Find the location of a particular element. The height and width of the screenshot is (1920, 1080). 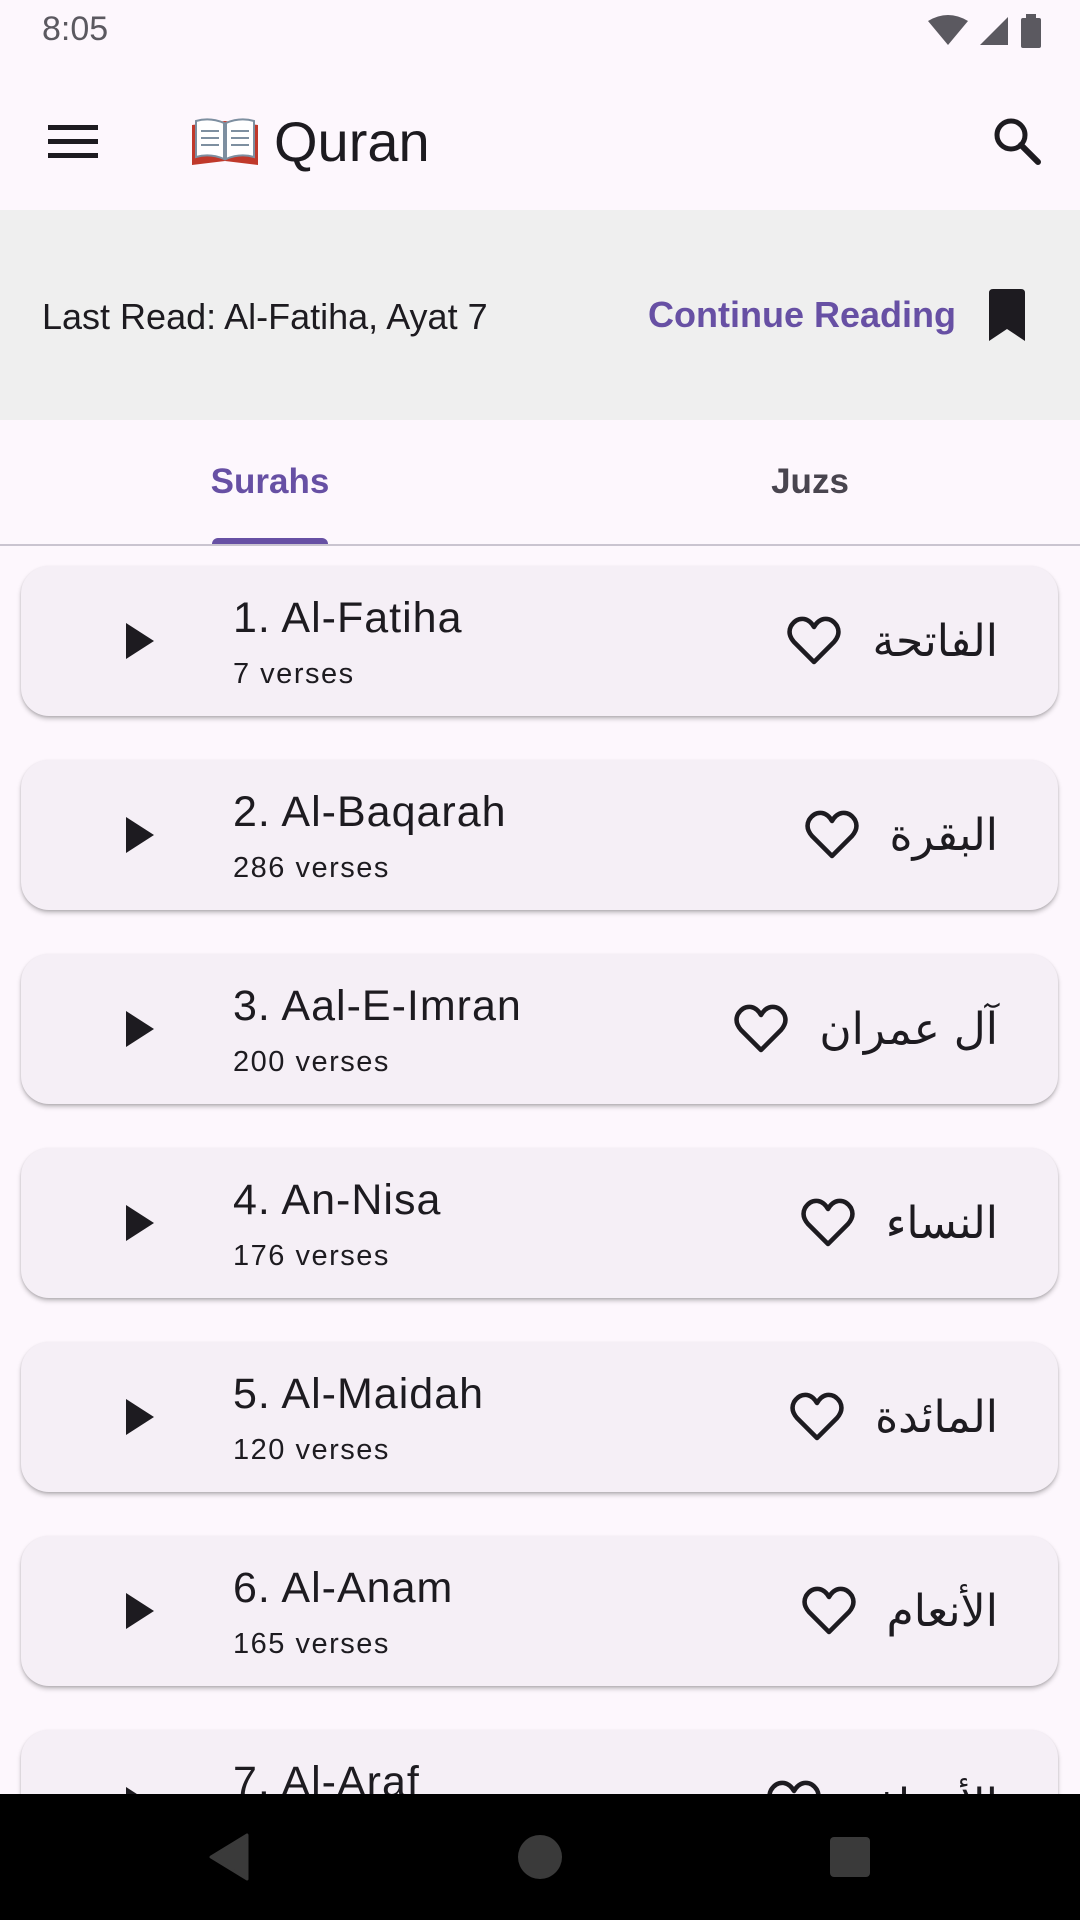

surah-verses: 7 verses is located at coordinates (294, 674).